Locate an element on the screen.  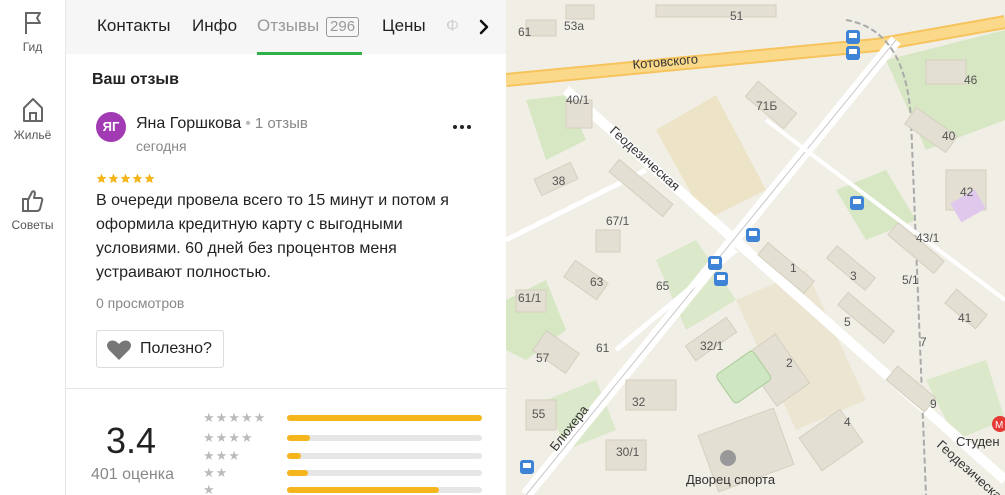
svg-text: М is located at coordinates (999, 425).